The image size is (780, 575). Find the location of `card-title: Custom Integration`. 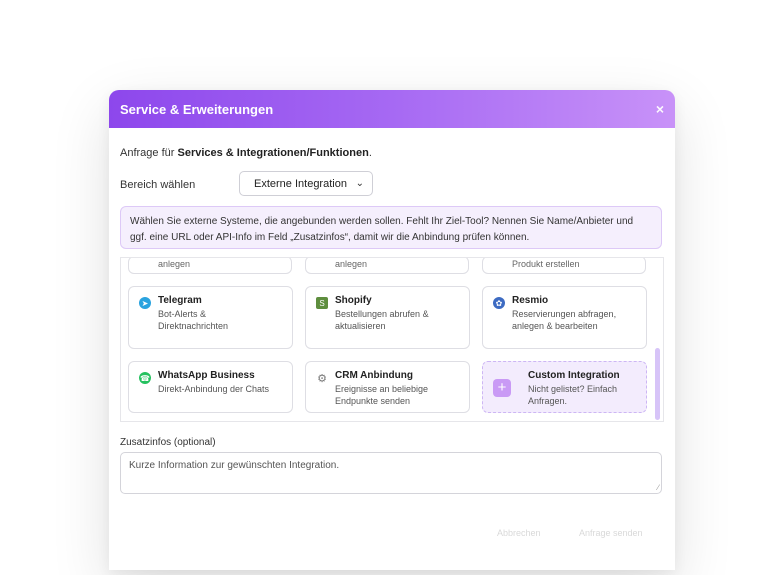

card-title: Custom Integration is located at coordinates (574, 375).